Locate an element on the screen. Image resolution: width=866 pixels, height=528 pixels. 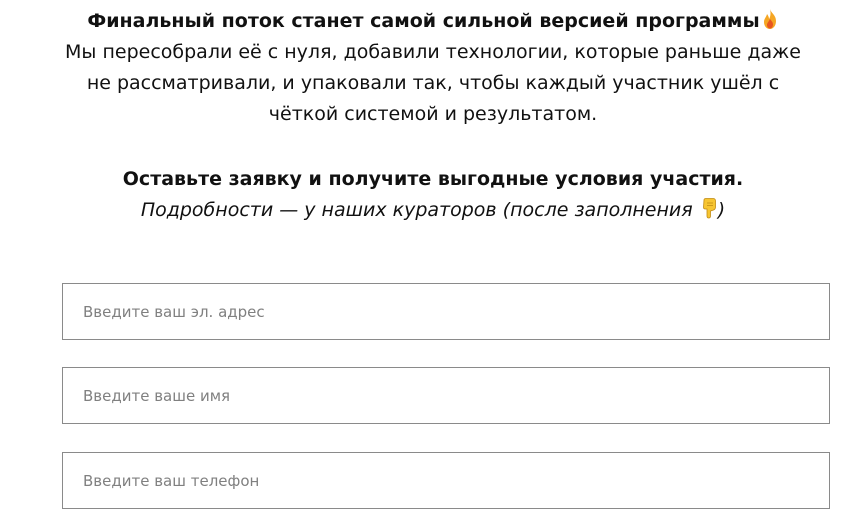
cta-subtitle-end: ) is located at coordinates (721, 210).